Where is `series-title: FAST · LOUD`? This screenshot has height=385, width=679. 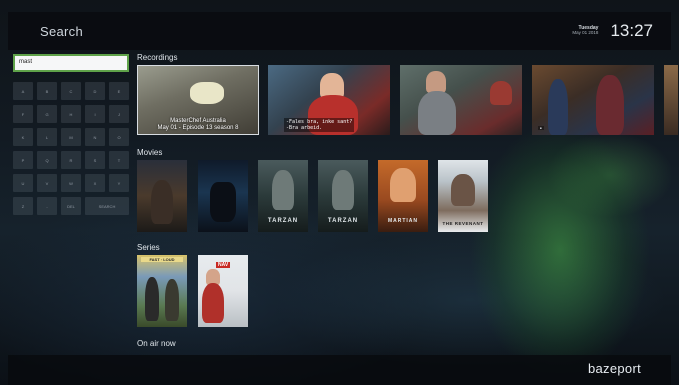
series-title: FAST · LOUD is located at coordinates (162, 259).